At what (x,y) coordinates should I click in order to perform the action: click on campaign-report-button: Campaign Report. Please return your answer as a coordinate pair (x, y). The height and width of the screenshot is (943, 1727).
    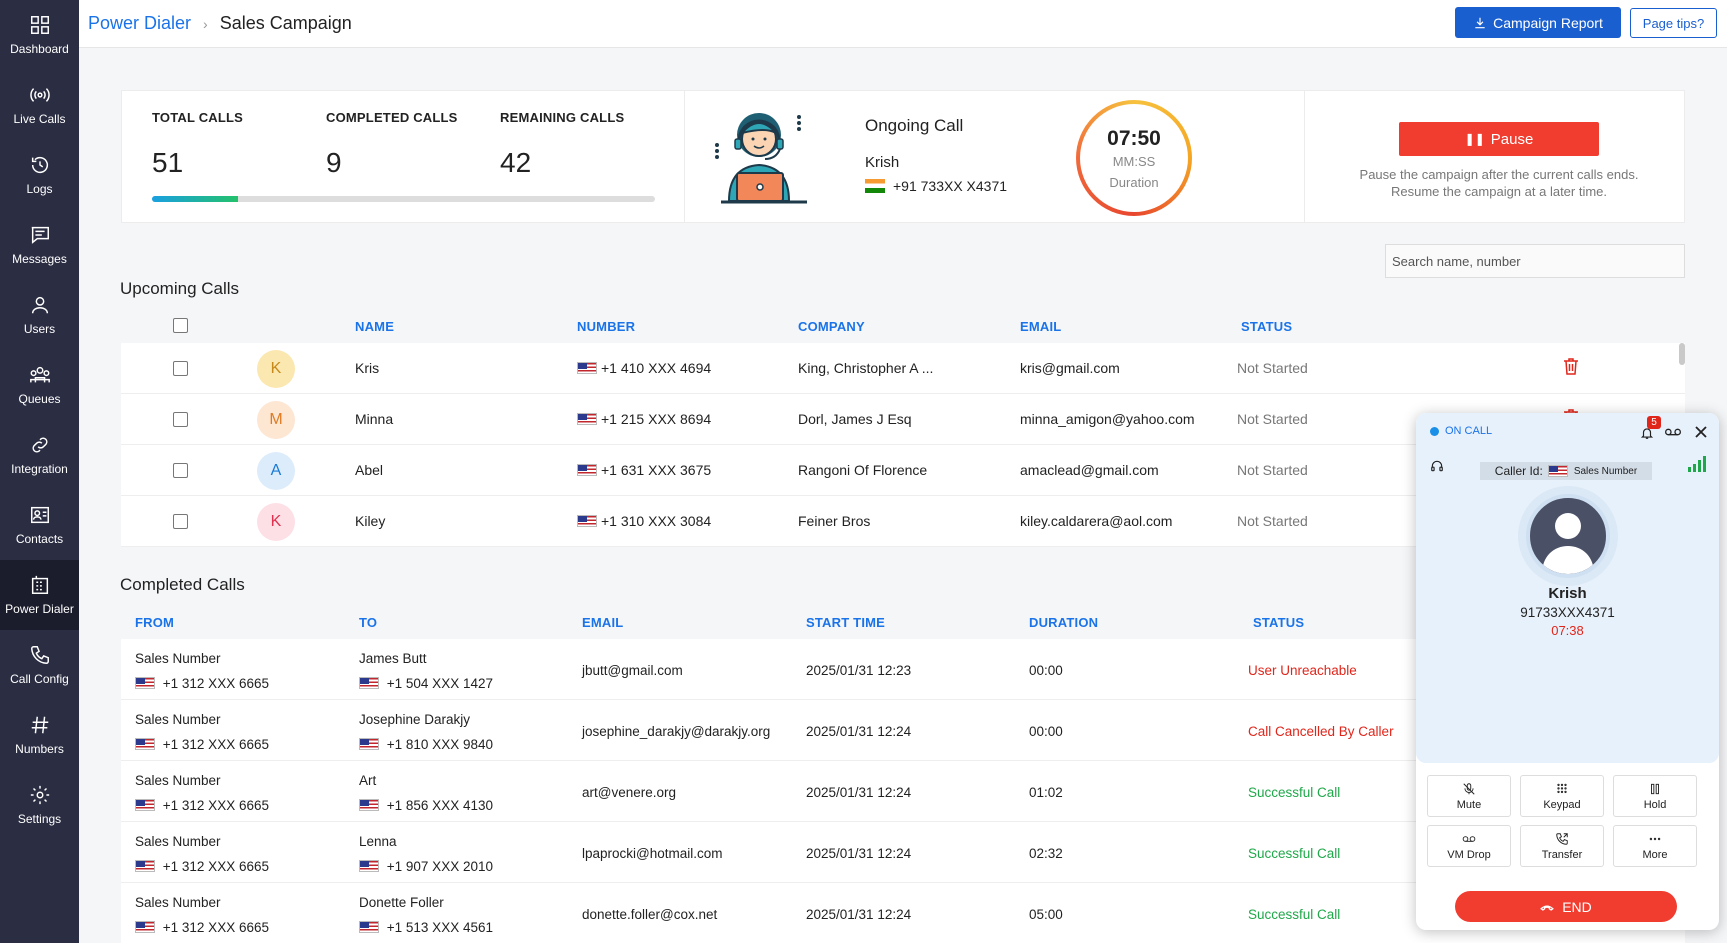
    Looking at the image, I should click on (1538, 22).